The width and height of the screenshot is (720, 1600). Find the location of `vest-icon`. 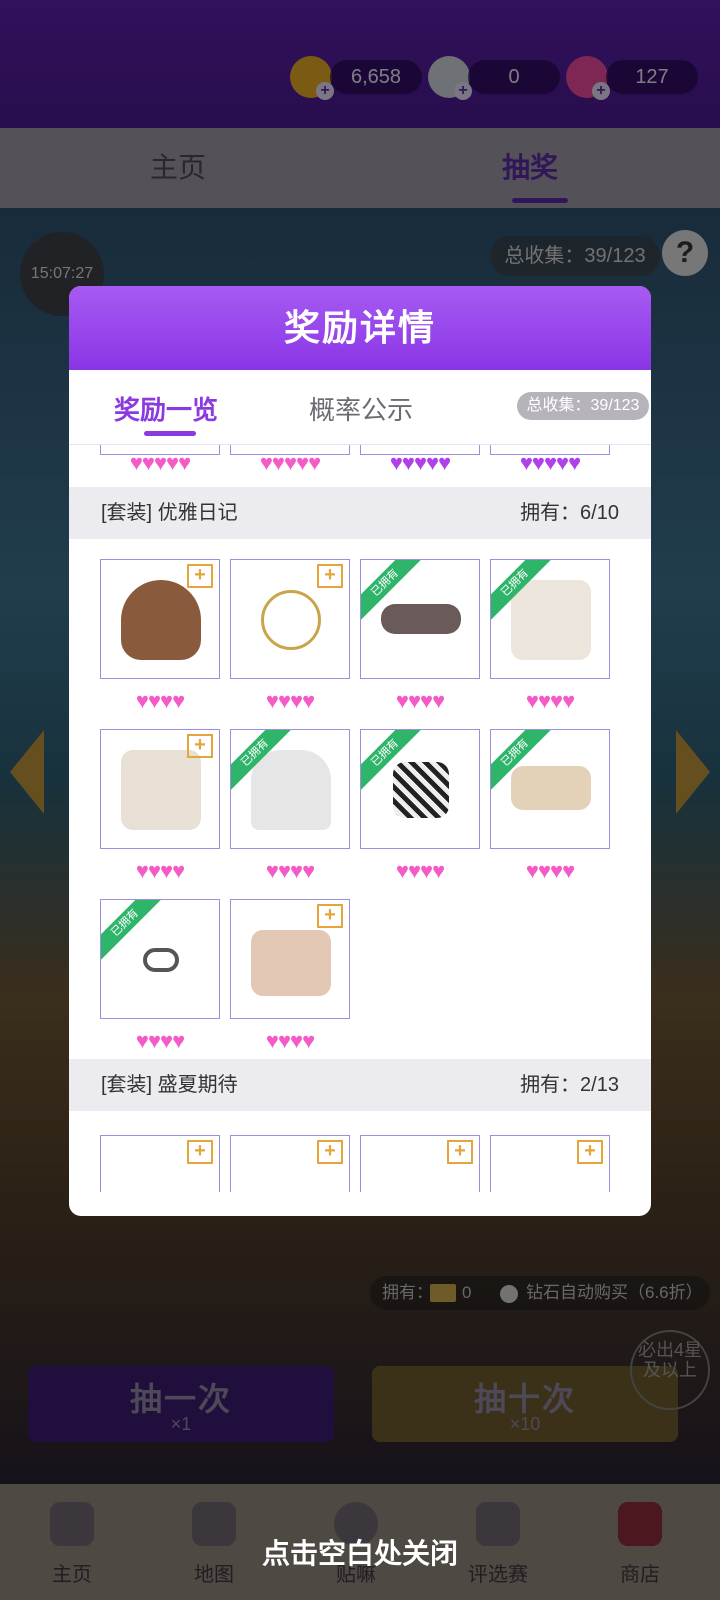

vest-icon is located at coordinates (161, 790).